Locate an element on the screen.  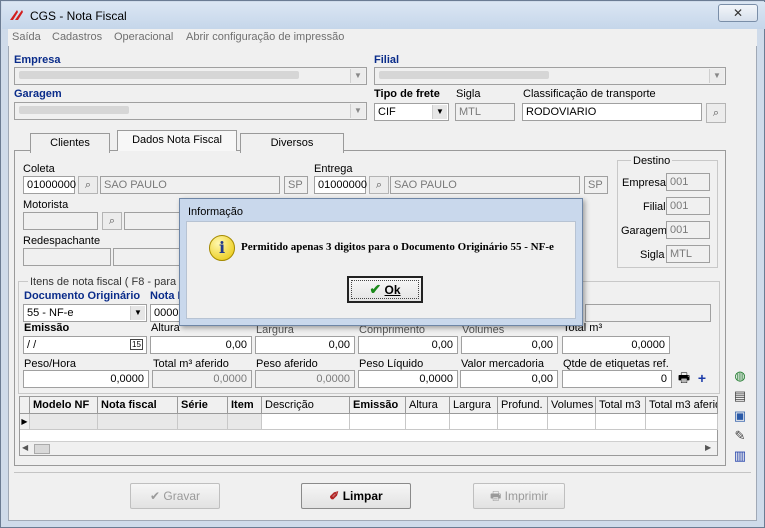
entrega-code-field: 01000000 is located at coordinates (340, 185).